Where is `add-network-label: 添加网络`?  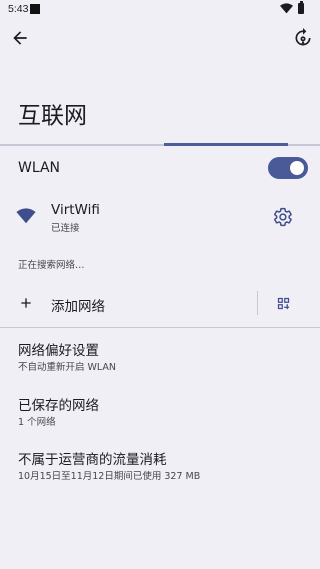
add-network-label: 添加网络 is located at coordinates (78, 307).